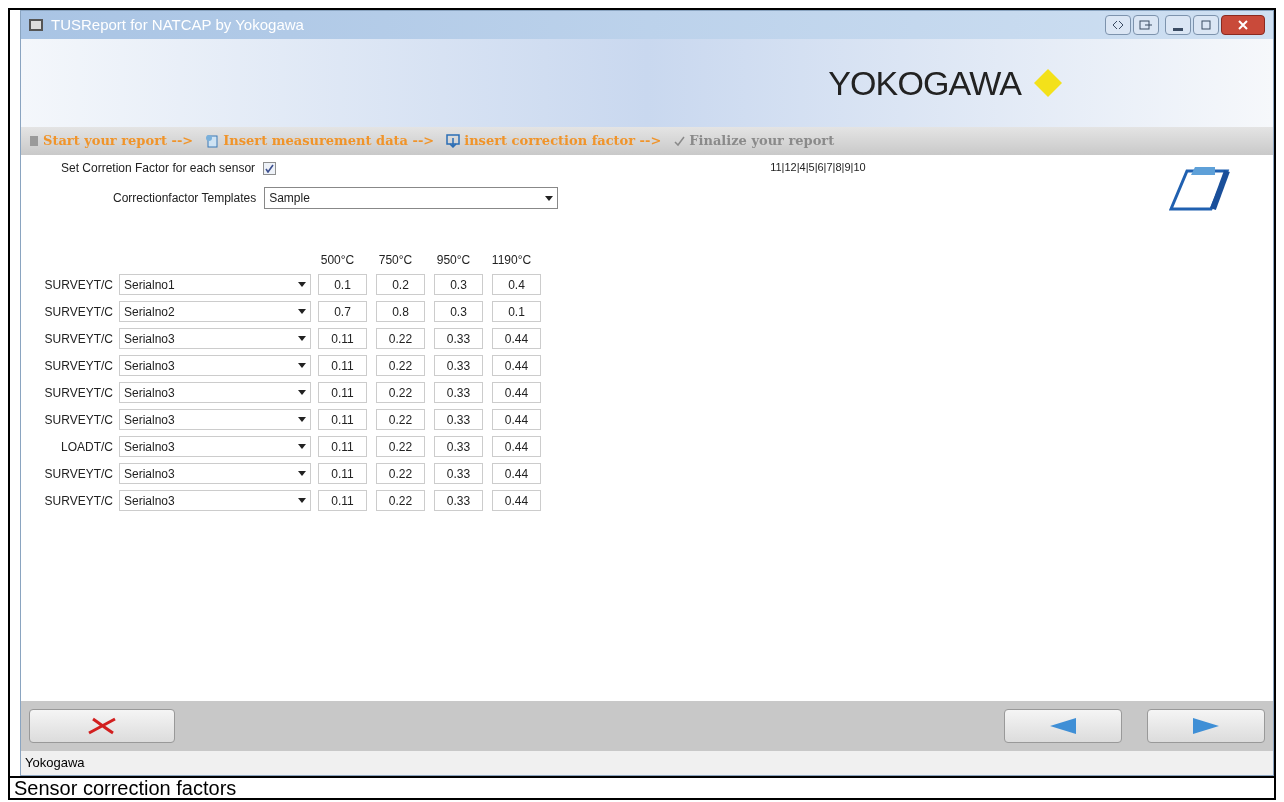  I want to click on cancel-button, so click(102, 726).